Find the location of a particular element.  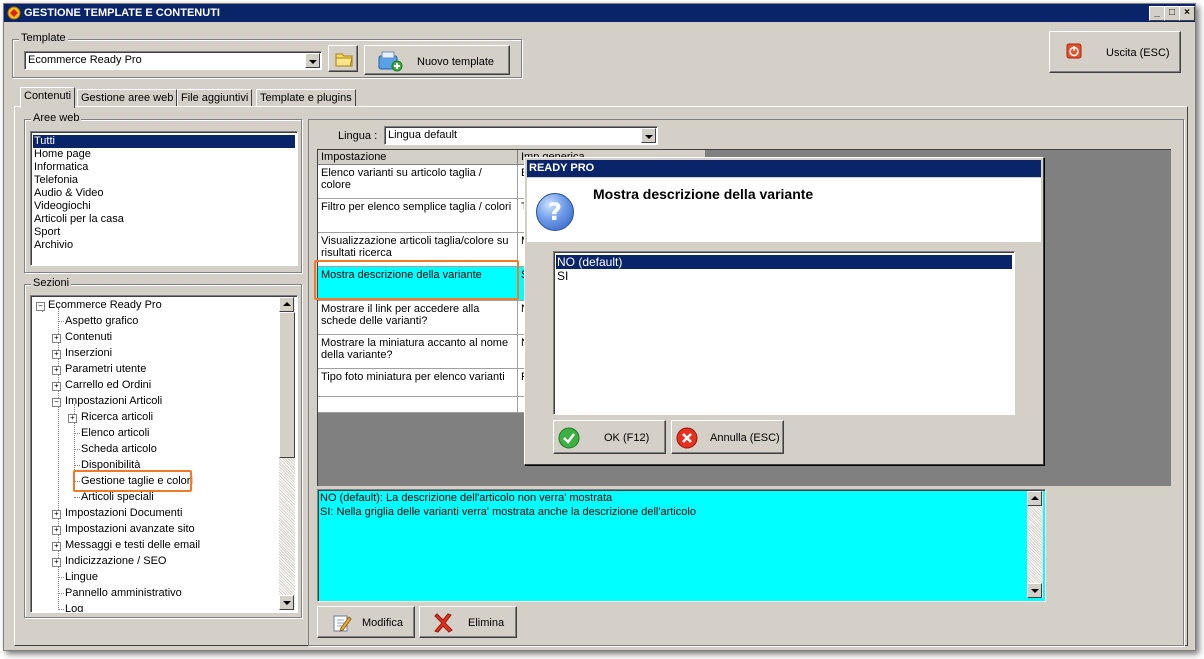

checkmark-icon is located at coordinates (569, 438).